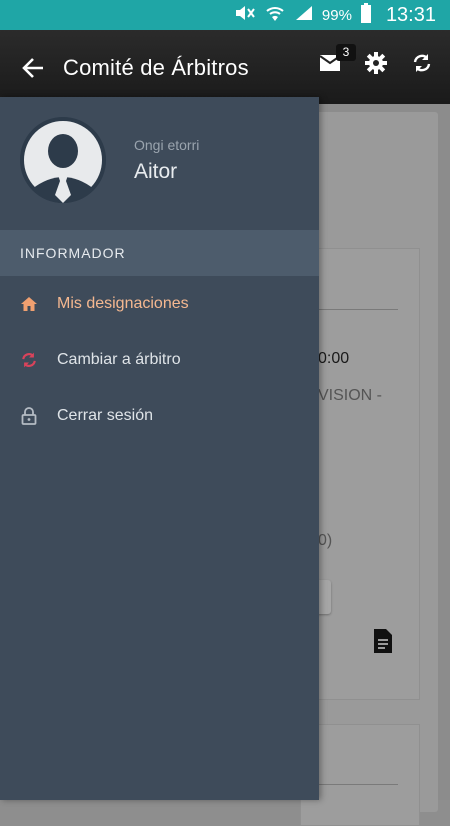 The width and height of the screenshot is (450, 826). I want to click on messages-button: 3, so click(336, 62).